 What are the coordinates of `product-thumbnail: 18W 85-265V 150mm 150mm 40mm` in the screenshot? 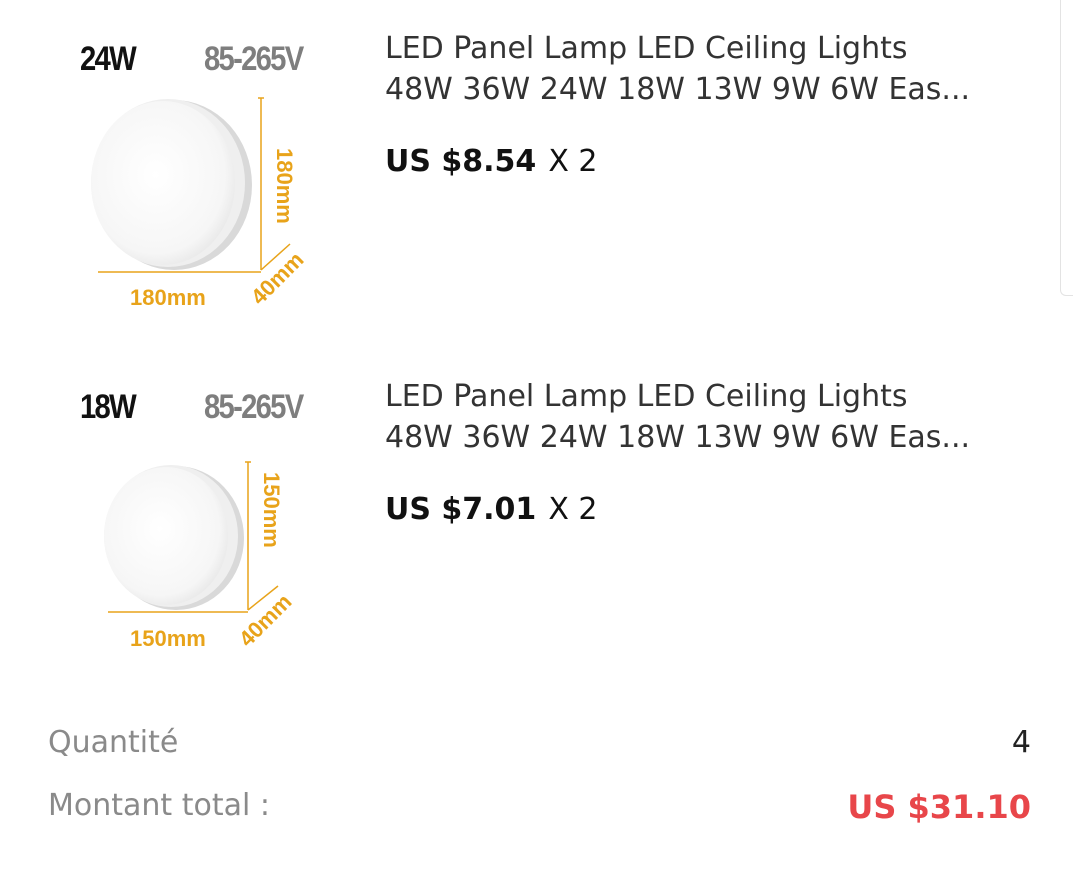 It's located at (212, 518).